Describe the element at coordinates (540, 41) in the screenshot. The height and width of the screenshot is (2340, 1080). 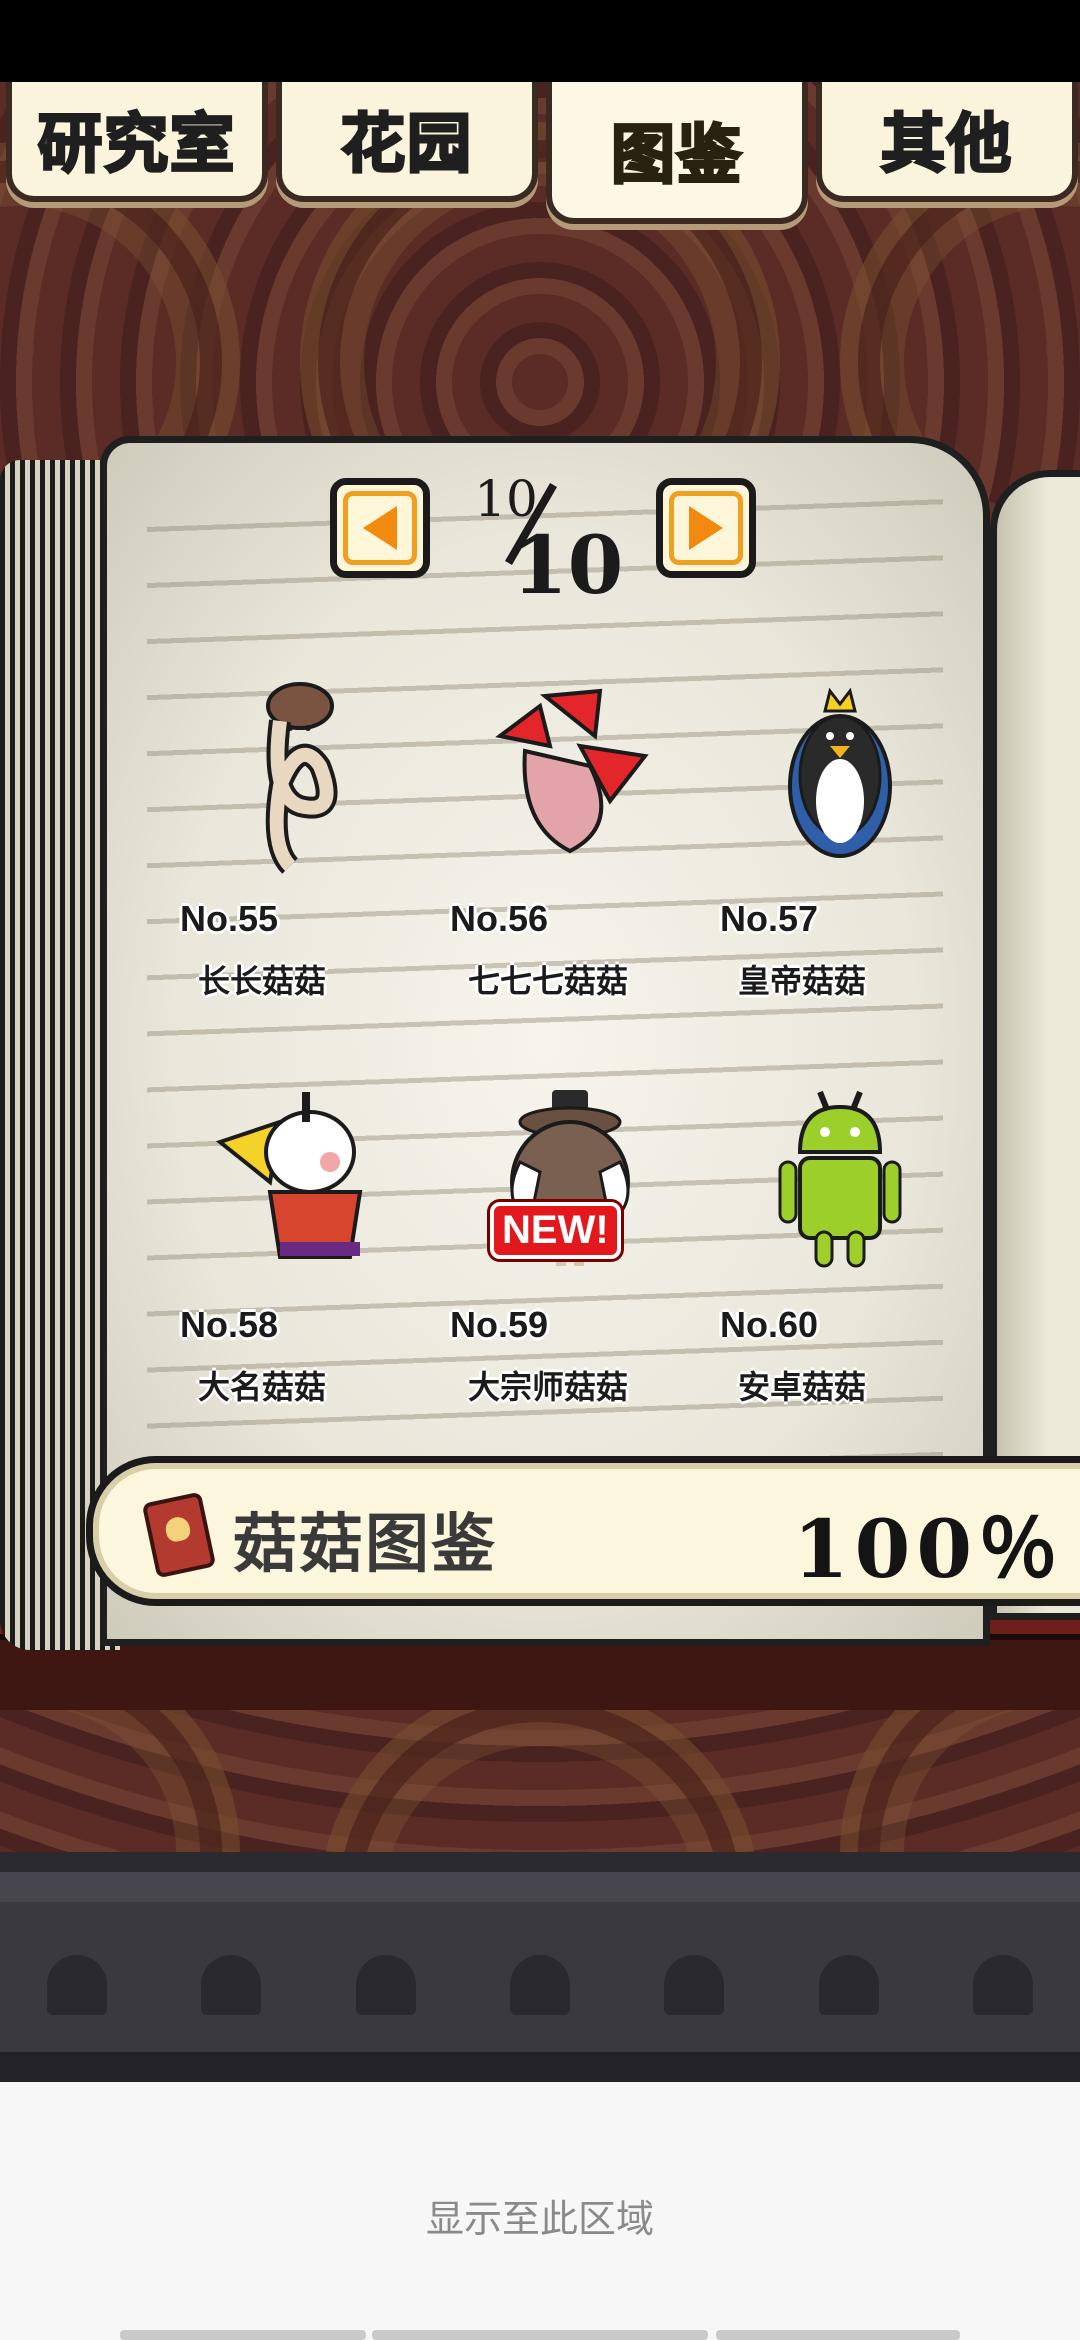
I see `status-bar` at that location.